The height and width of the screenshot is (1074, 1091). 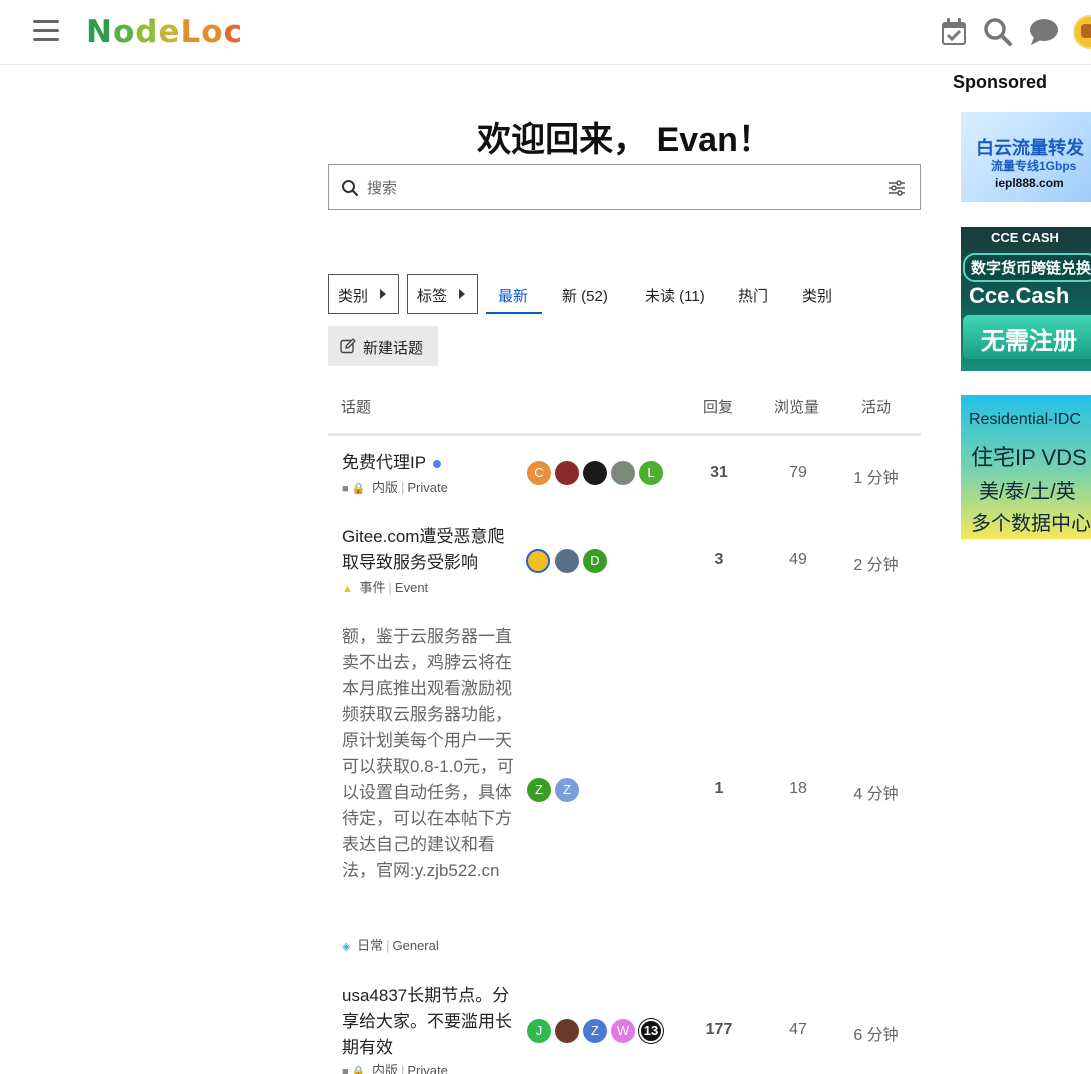 I want to click on tab-top: 热门, so click(x=753, y=295).